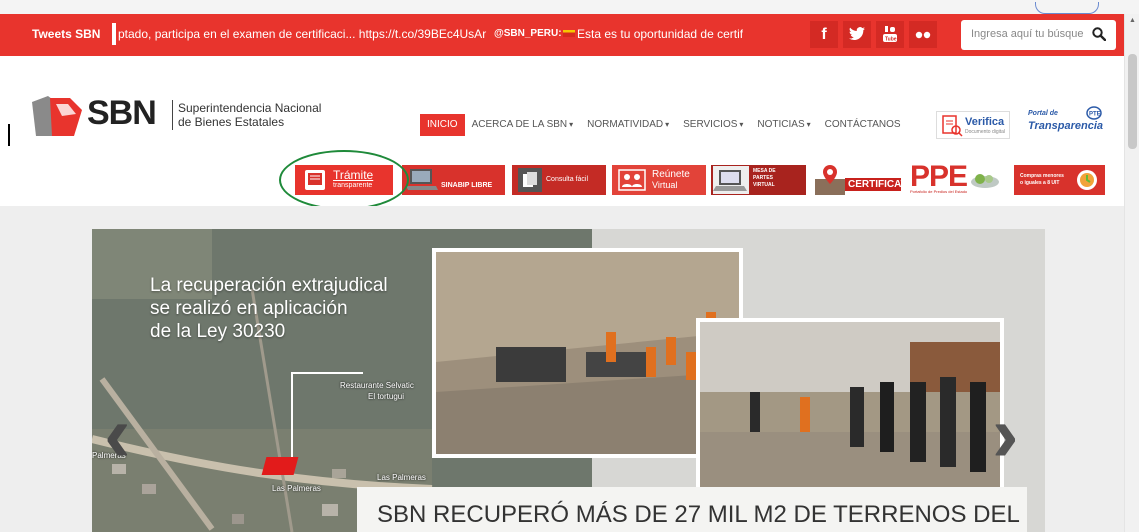  What do you see at coordinates (955, 180) in the screenshot?
I see `banner-ppe: PPE Portafolio de Predios del Estado` at bounding box center [955, 180].